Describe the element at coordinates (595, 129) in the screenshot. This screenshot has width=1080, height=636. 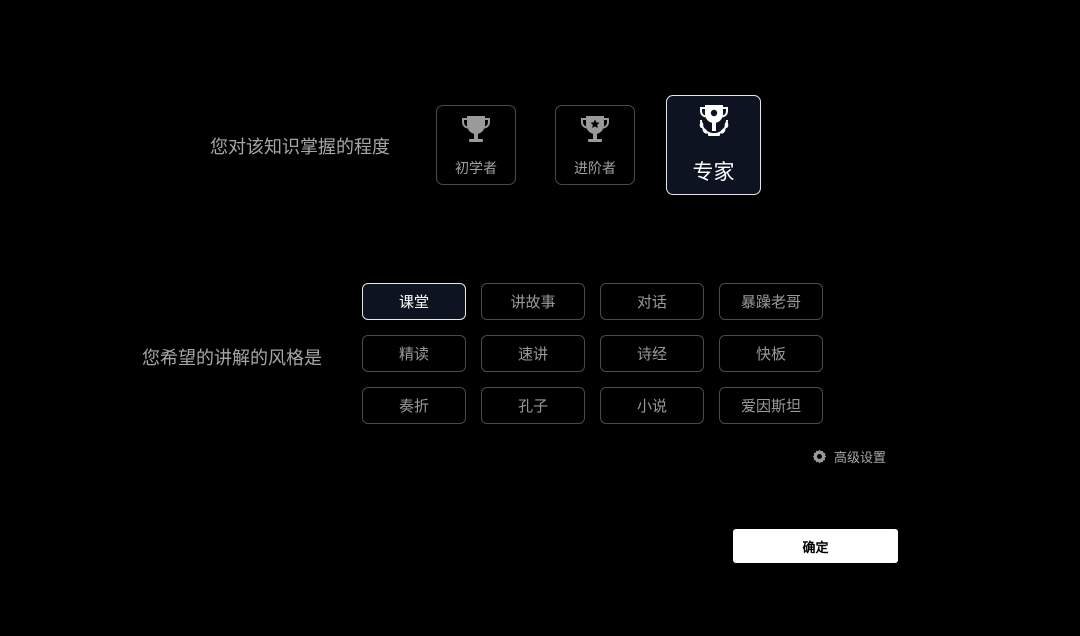
I see `trophy-star-icon` at that location.